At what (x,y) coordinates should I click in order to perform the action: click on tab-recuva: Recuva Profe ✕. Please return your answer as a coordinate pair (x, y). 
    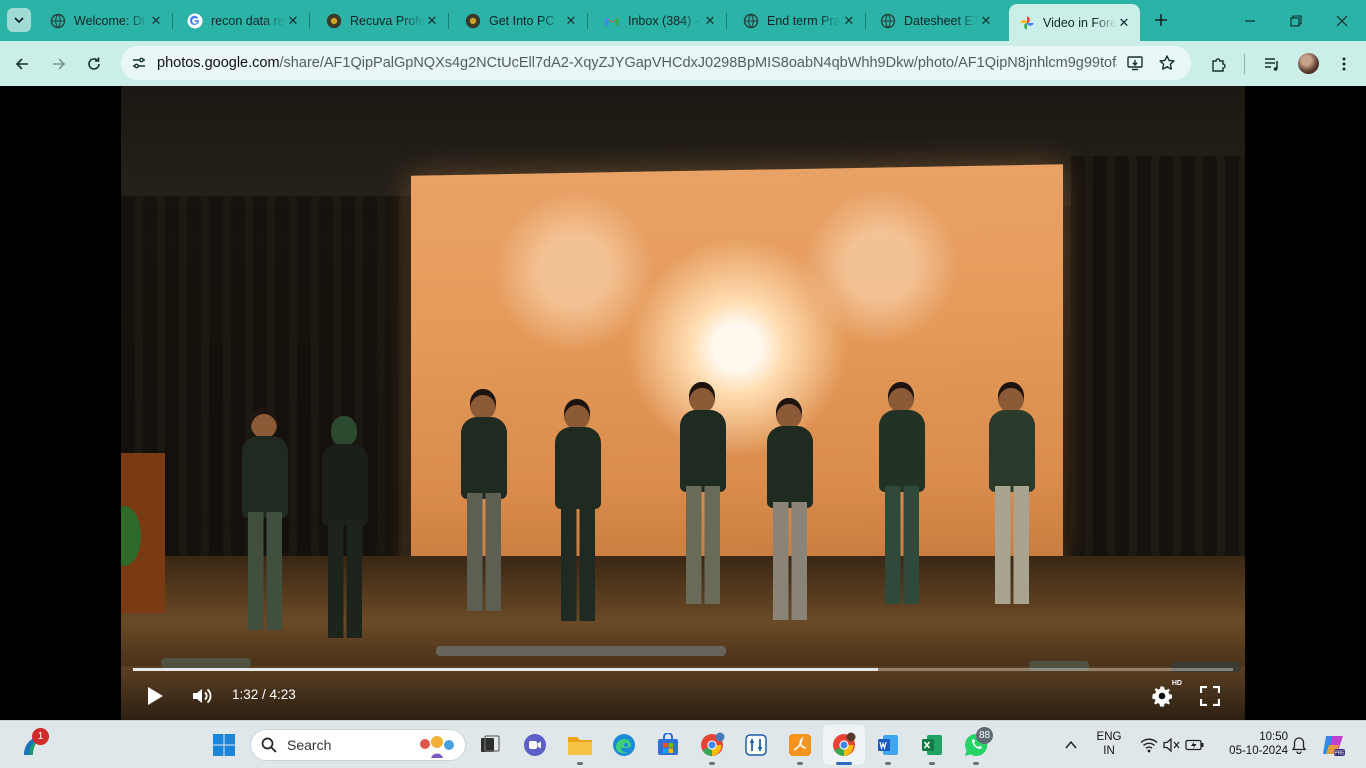
    Looking at the image, I should click on (382, 20).